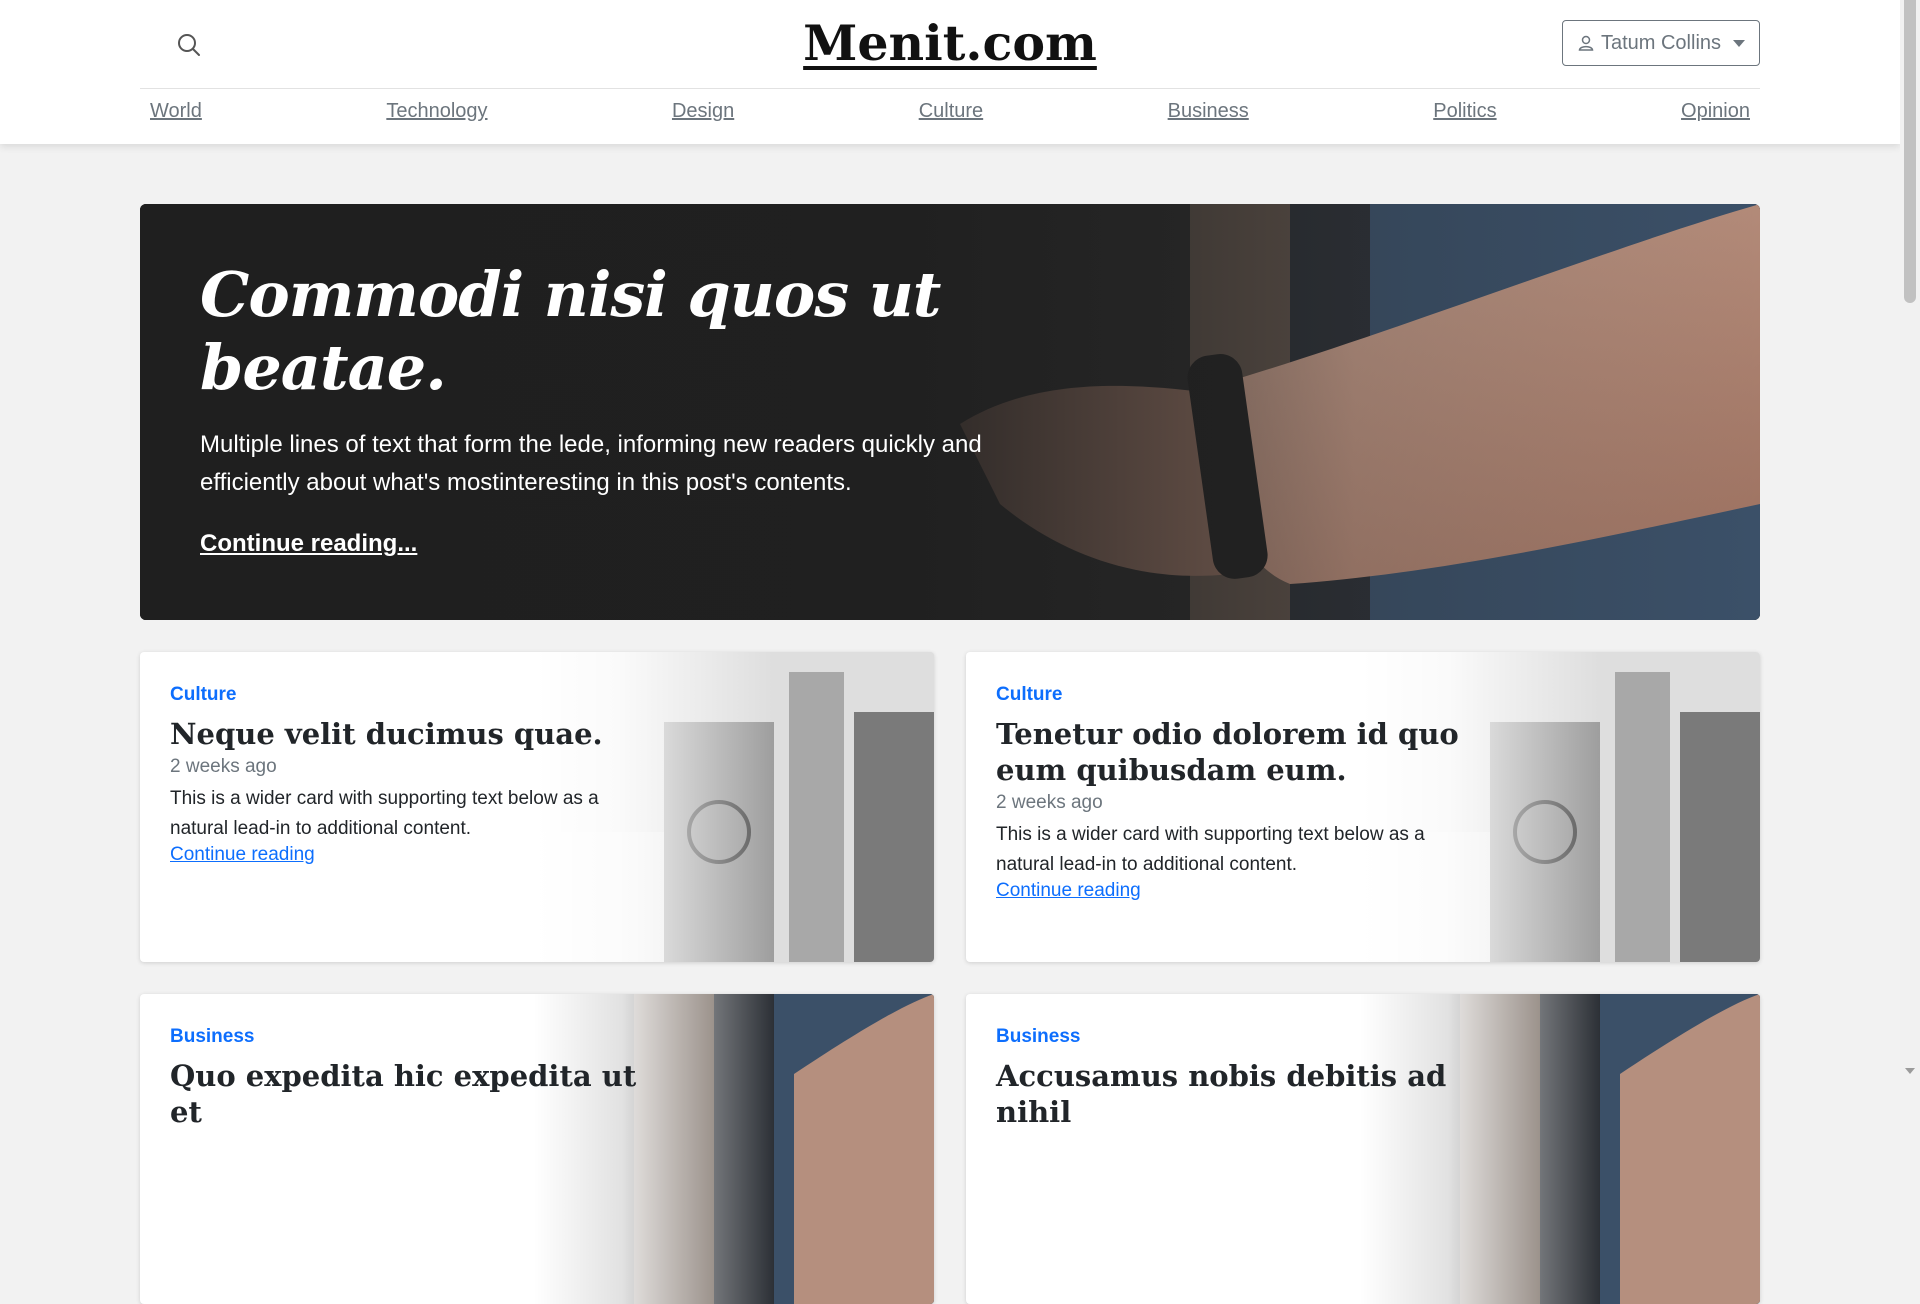 The image size is (1920, 1304). Describe the element at coordinates (403, 1094) in the screenshot. I see `card-title: Quo expedita hic expedita ut et` at that location.